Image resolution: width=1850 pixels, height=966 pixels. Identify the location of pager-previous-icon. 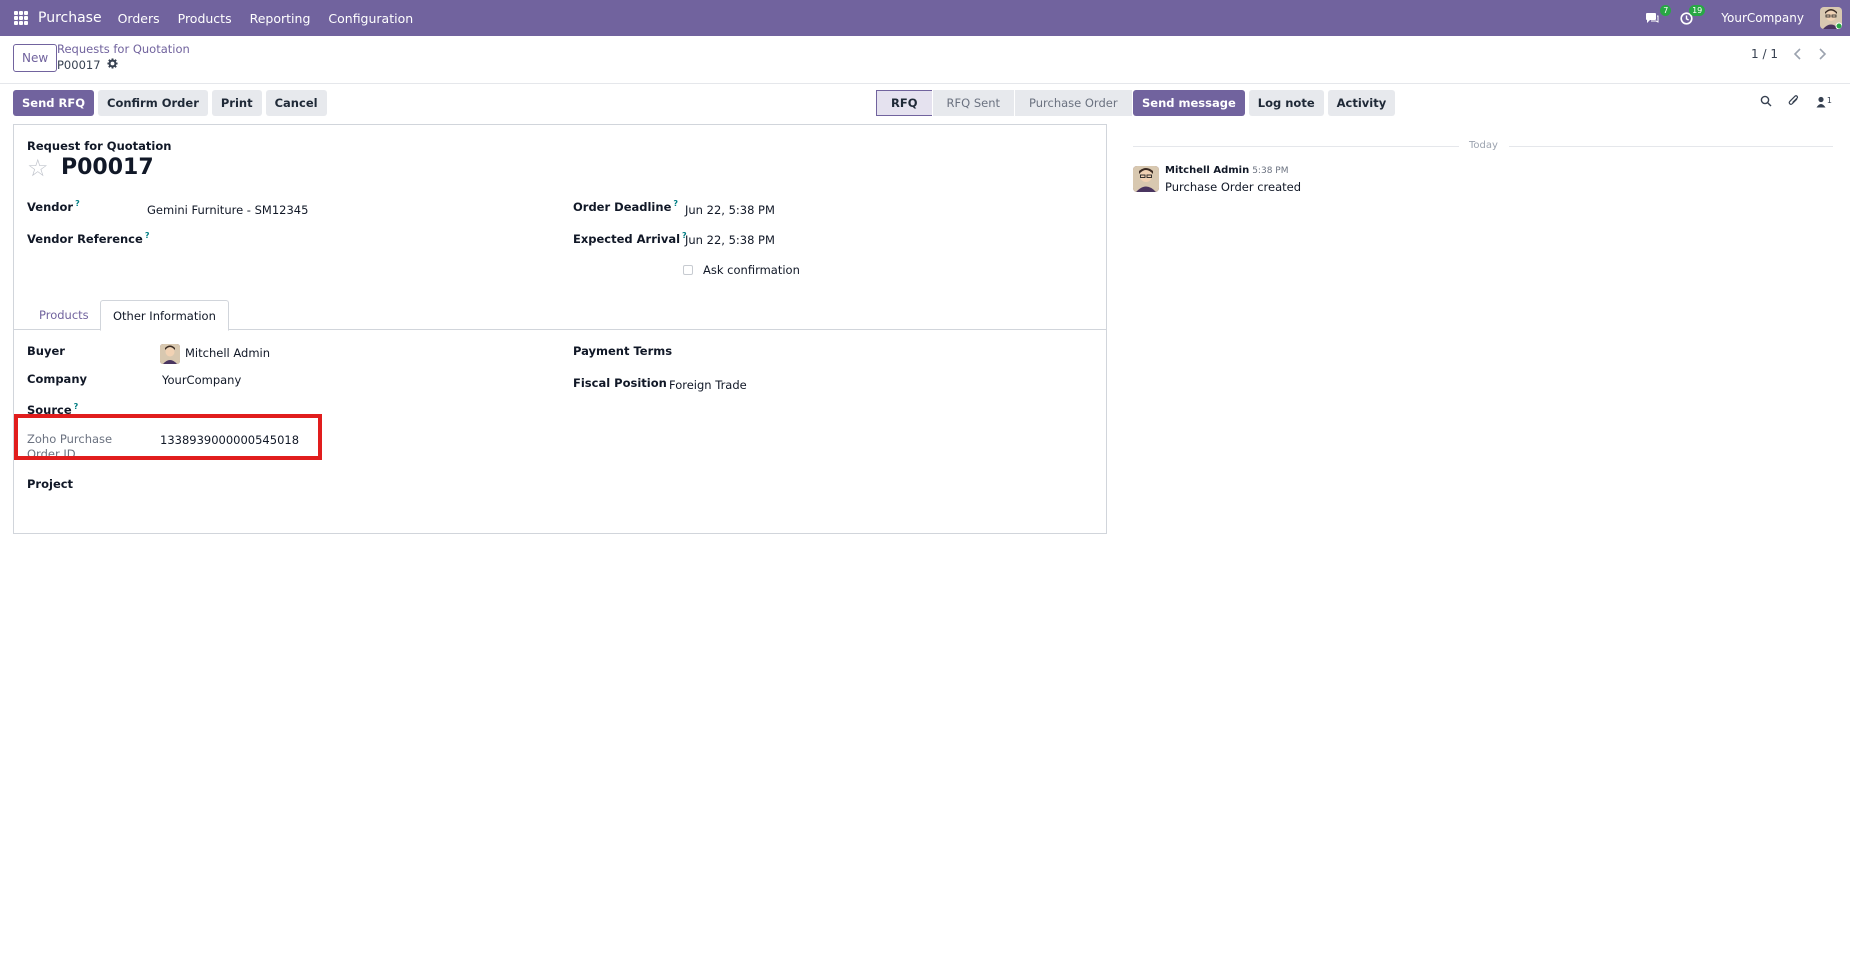
(1797, 54).